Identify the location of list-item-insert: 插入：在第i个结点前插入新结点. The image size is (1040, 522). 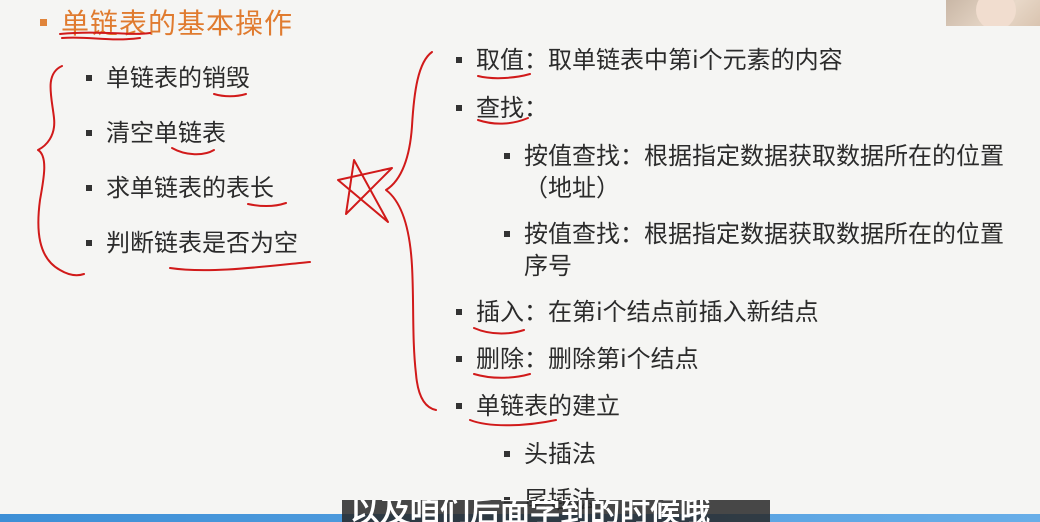
(637, 312).